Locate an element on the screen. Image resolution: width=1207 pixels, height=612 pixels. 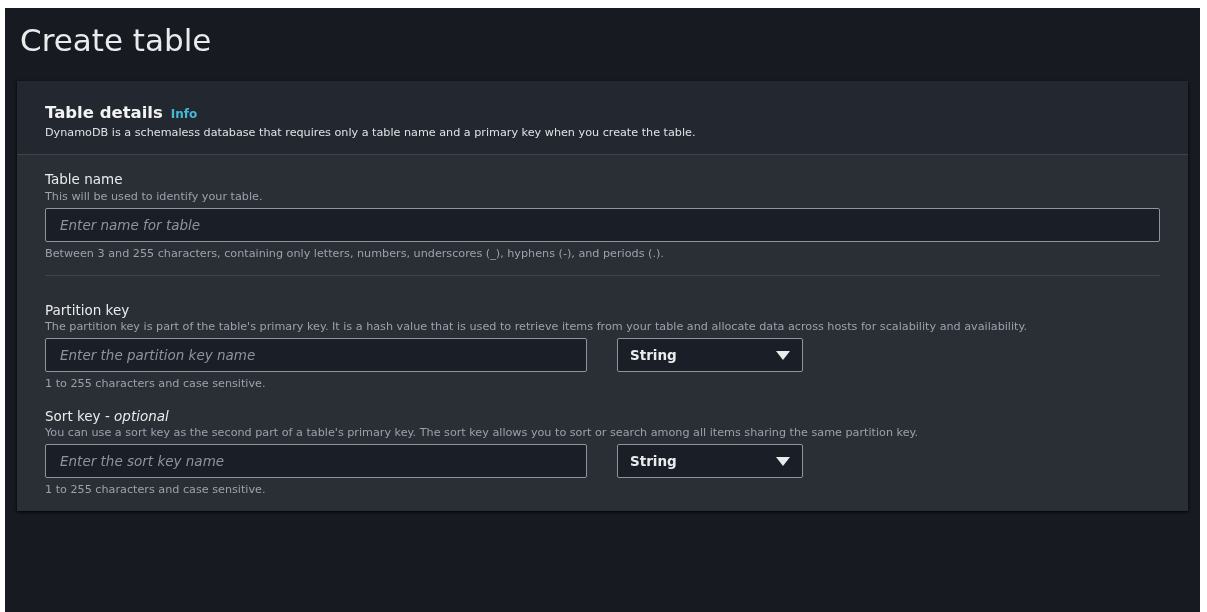
section-heading: Table details is located at coordinates (104, 113).